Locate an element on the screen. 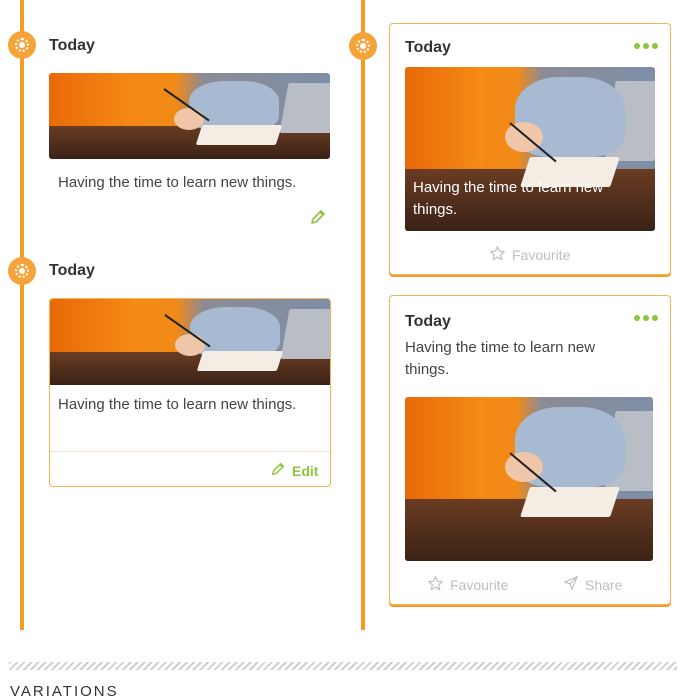 The width and height of the screenshot is (681, 700). photo-caption: Having the time to learn new things. is located at coordinates (508, 198).